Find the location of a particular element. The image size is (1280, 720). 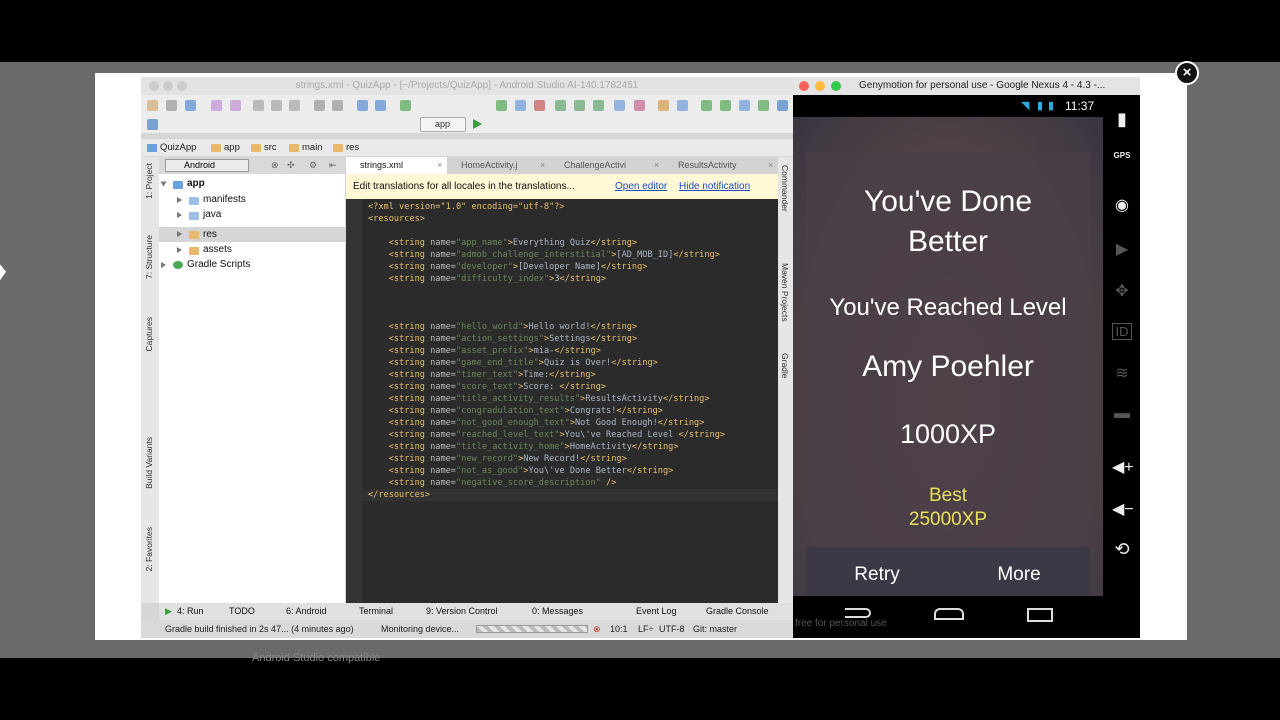

vcs-push-icon is located at coordinates (782, 105).